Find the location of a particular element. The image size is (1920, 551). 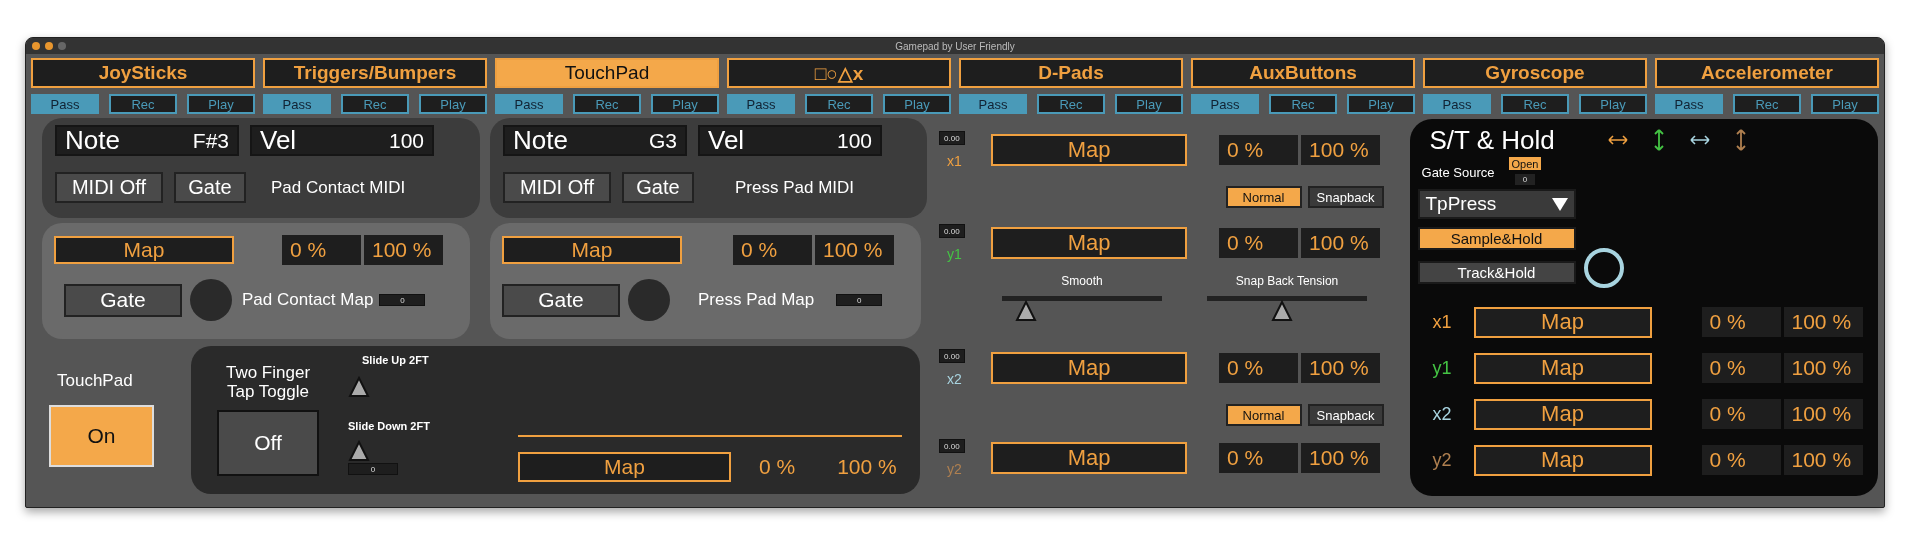

indicator-icon is located at coordinates (211, 300).